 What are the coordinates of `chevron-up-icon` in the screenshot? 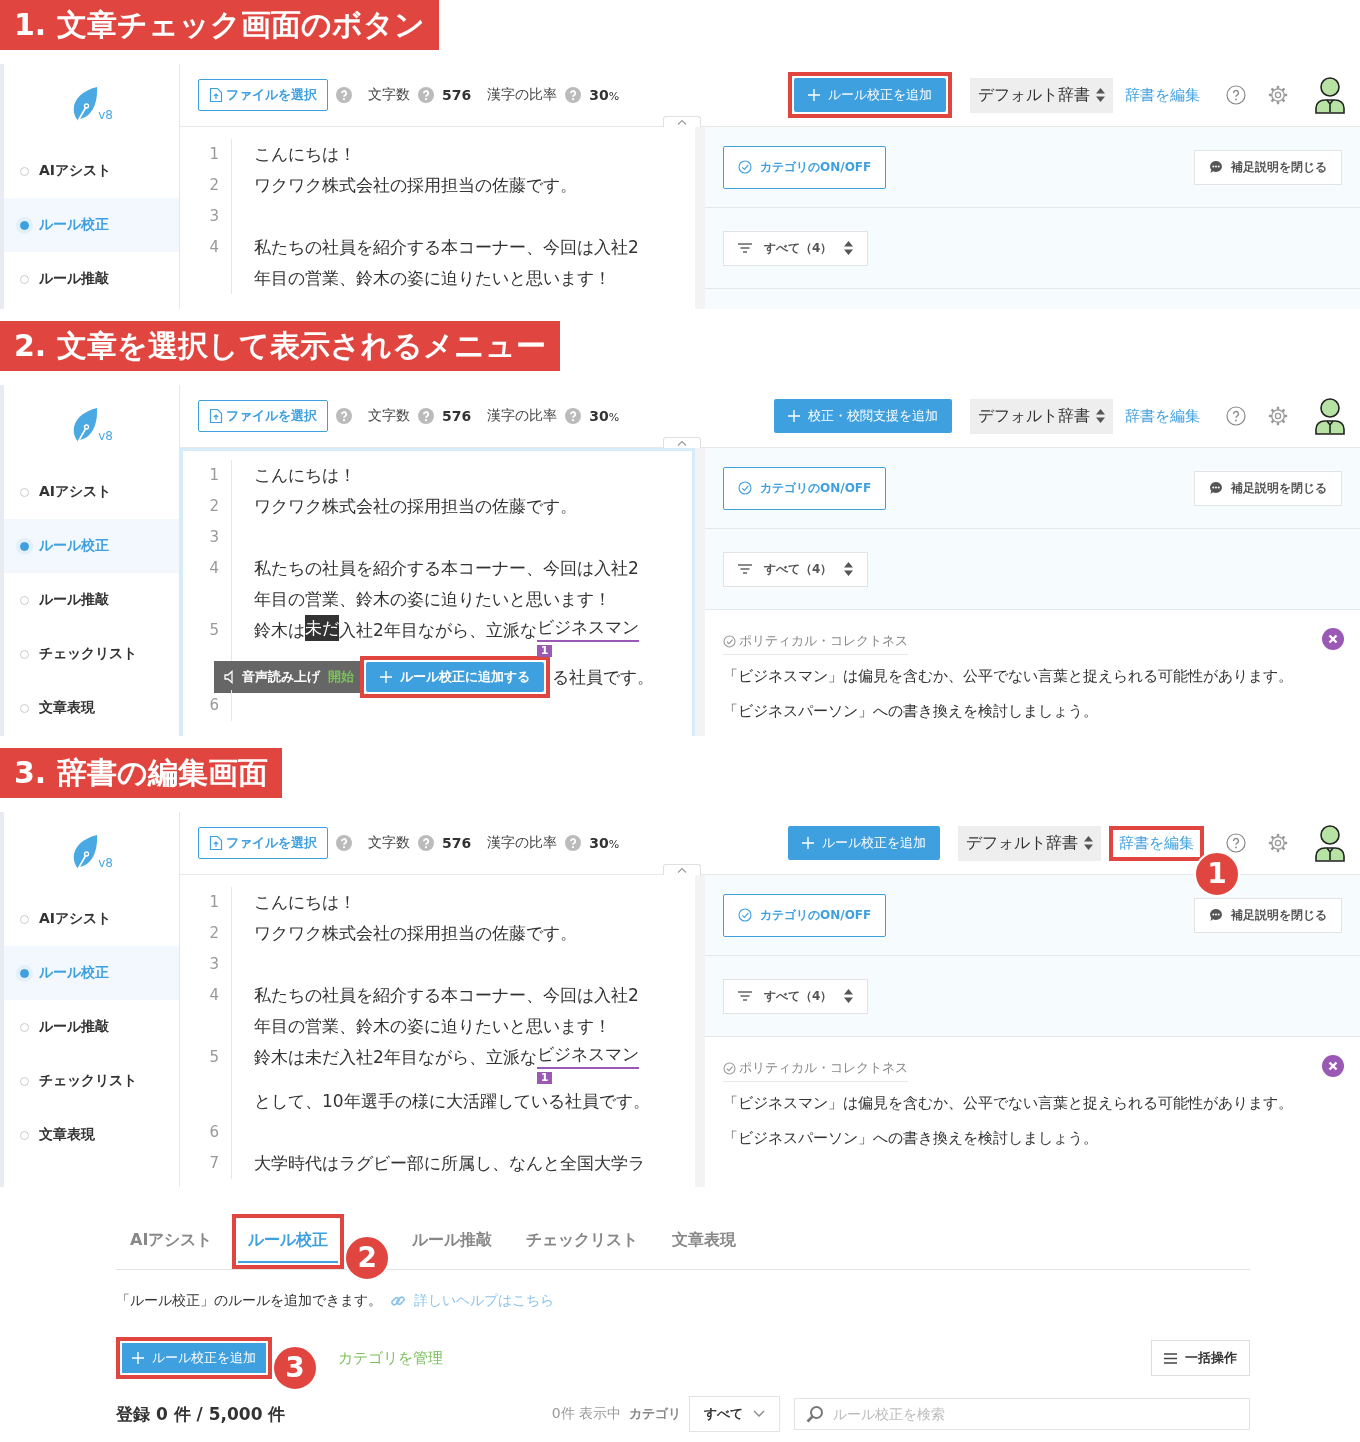 It's located at (682, 870).